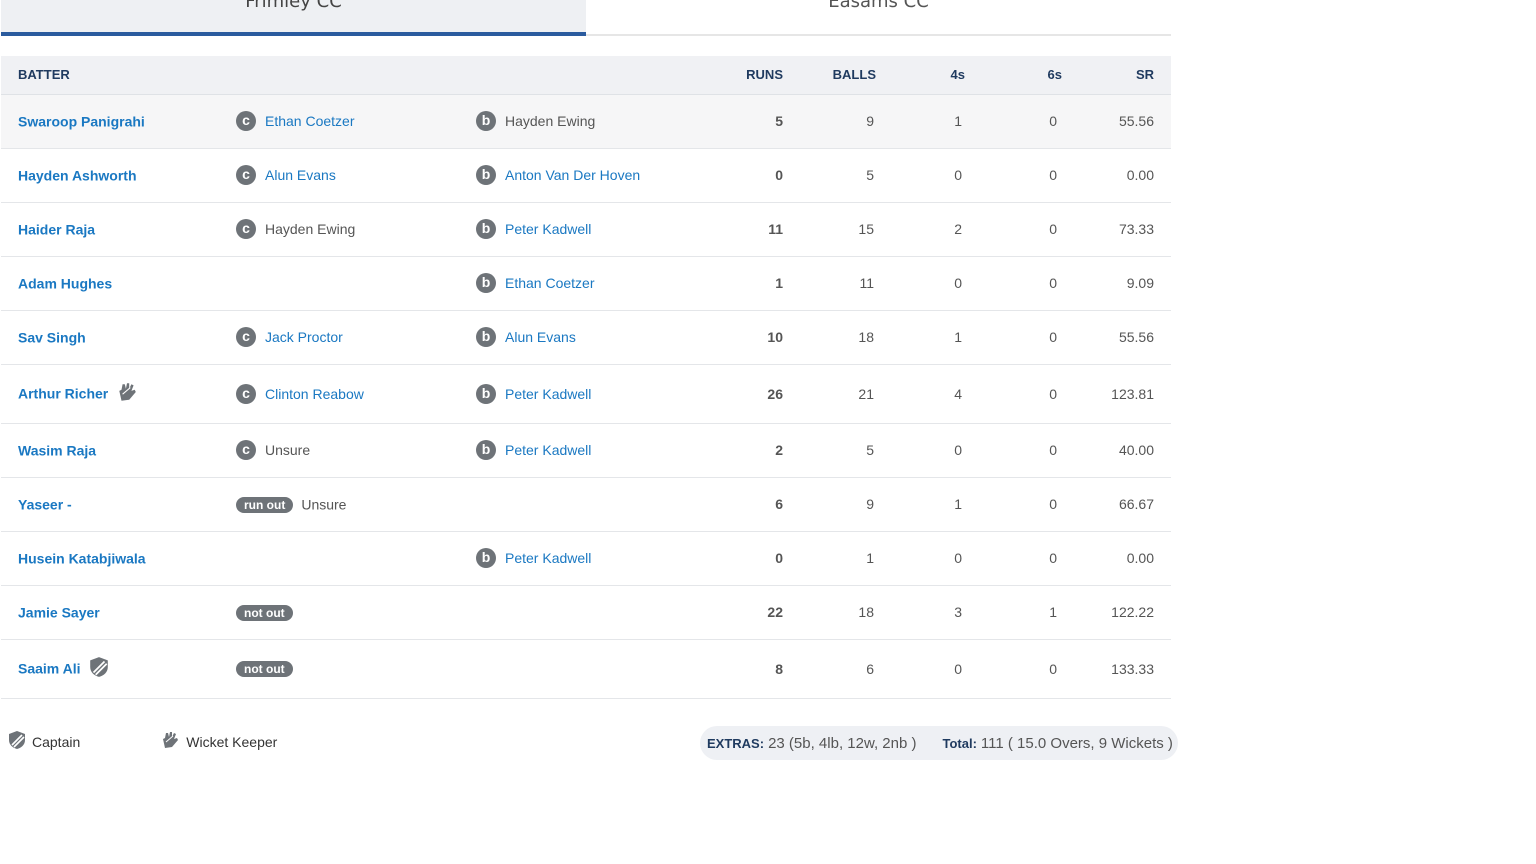  I want to click on batter-cell: Swaroop Panigrahi, so click(118, 121).